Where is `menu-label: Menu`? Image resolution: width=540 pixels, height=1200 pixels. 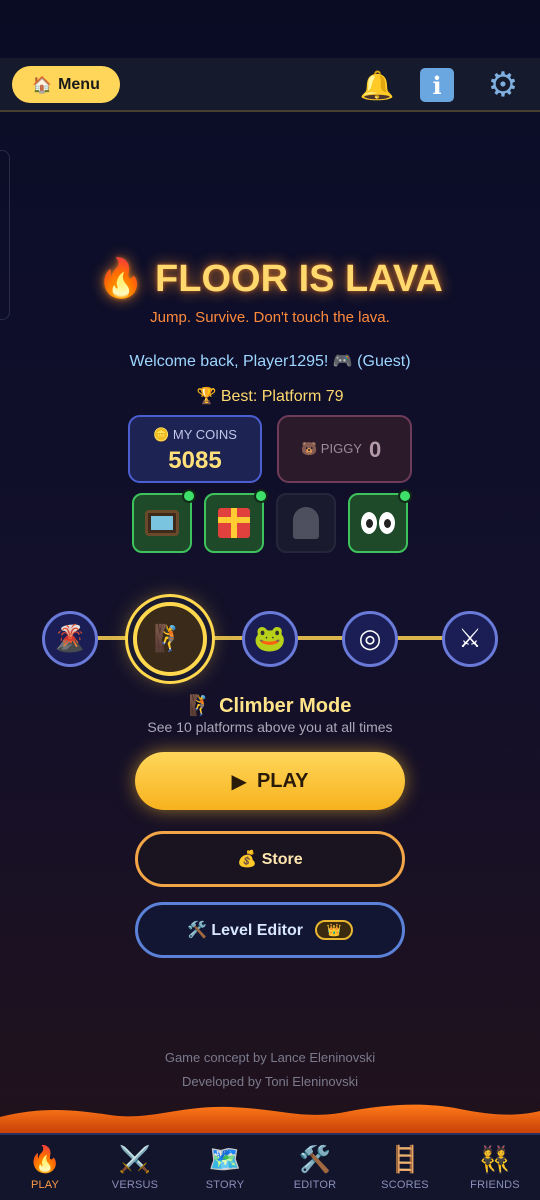 menu-label: Menu is located at coordinates (79, 84).